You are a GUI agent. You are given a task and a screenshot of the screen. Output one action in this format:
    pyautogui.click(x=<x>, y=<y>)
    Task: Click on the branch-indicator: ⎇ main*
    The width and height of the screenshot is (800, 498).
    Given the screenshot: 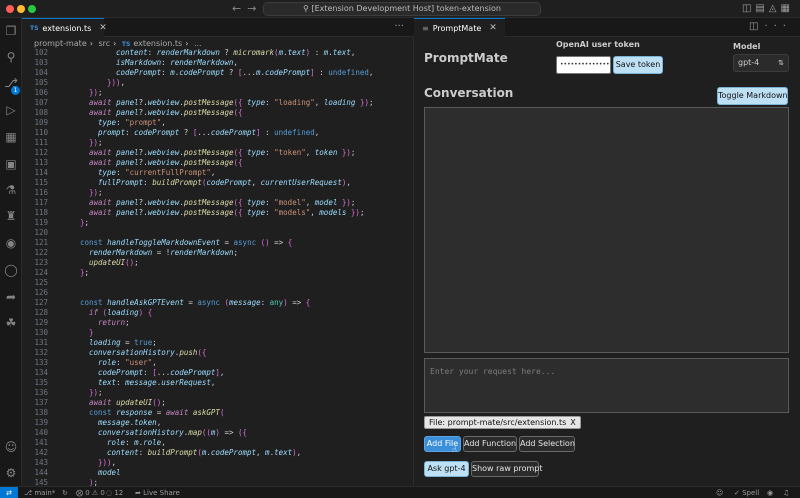 What is the action you would take?
    pyautogui.click(x=39, y=493)
    